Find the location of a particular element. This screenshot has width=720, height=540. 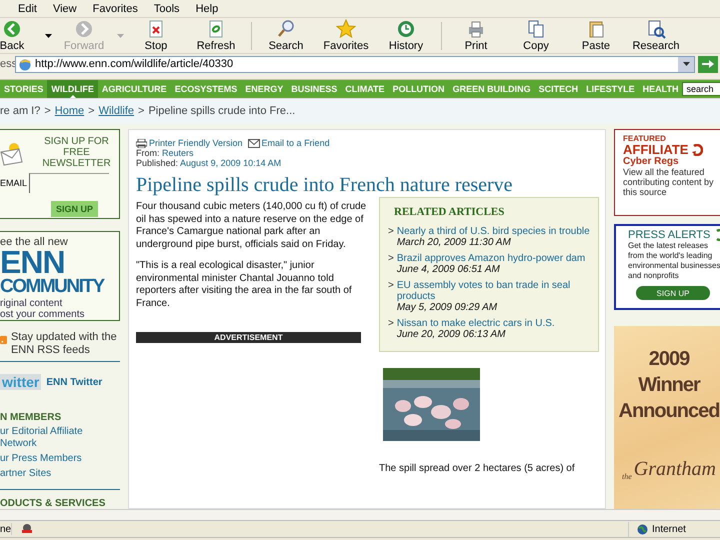

circular-arrow-icon is located at coordinates (697, 150).